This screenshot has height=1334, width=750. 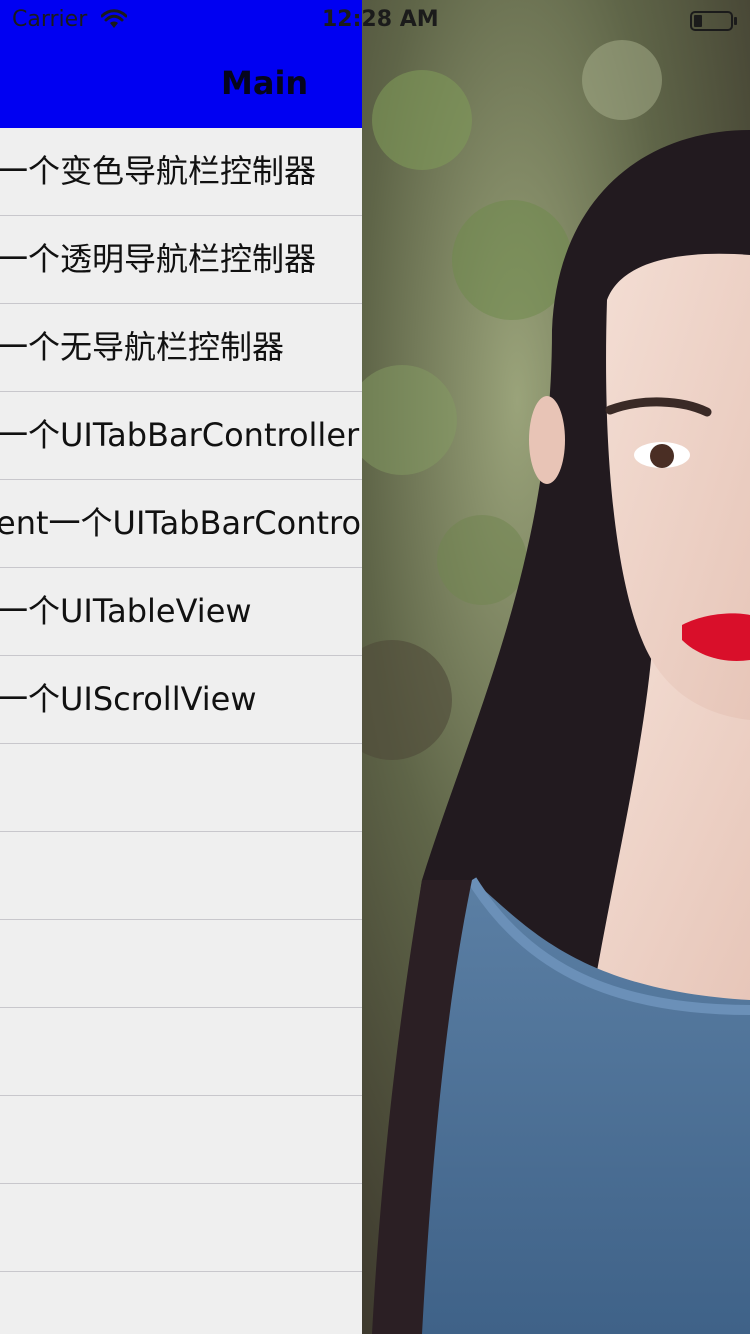 I want to click on menu-row: 一个UITabBarController, so click(x=181, y=436).